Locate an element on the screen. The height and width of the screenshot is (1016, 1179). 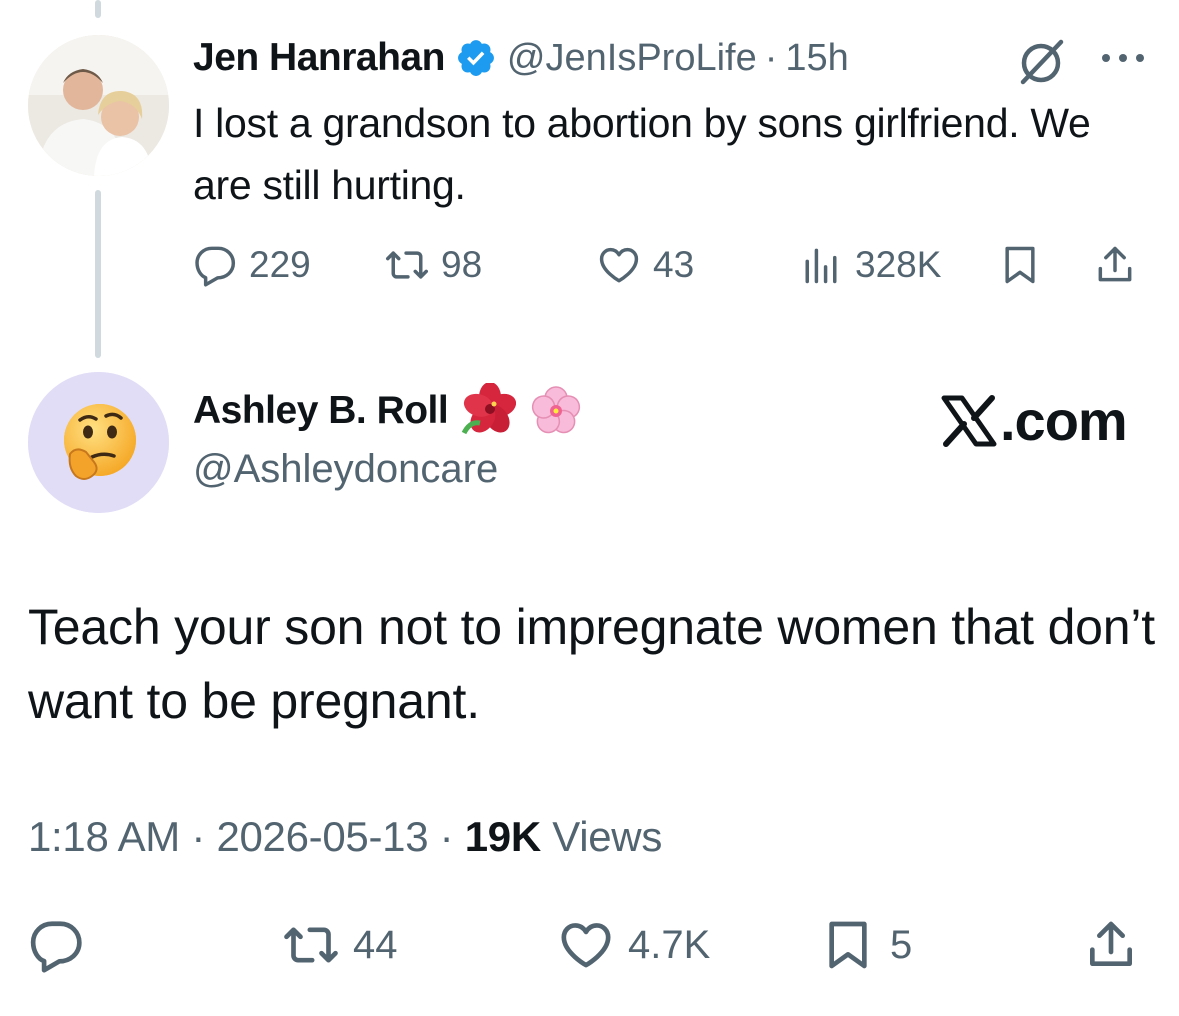
tweet-meta: 1:18 AM · 2026-05-13 · 19K Views is located at coordinates (345, 837).